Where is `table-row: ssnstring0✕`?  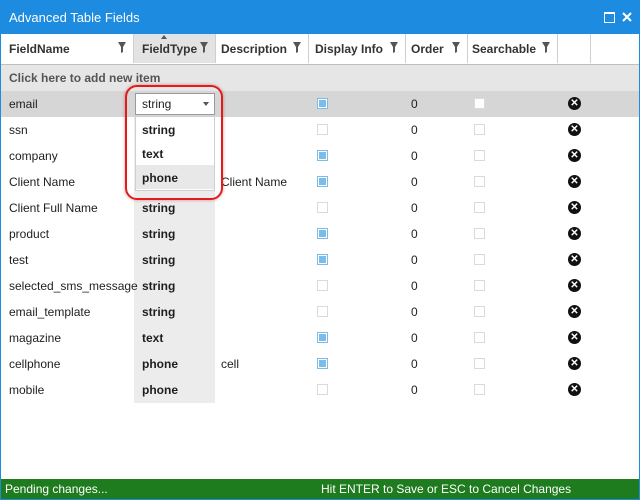 table-row: ssnstring0✕ is located at coordinates (320, 130).